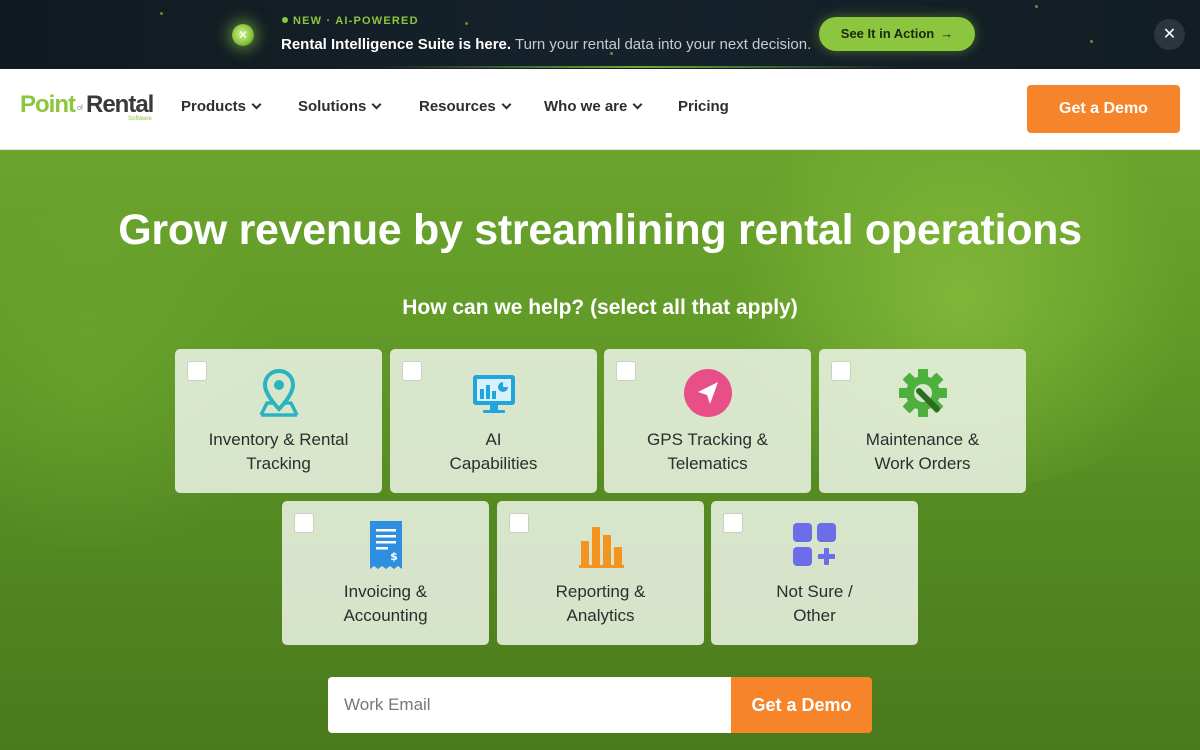 The image size is (1200, 750). What do you see at coordinates (814, 544) in the screenshot?
I see `grid-plus-icon` at bounding box center [814, 544].